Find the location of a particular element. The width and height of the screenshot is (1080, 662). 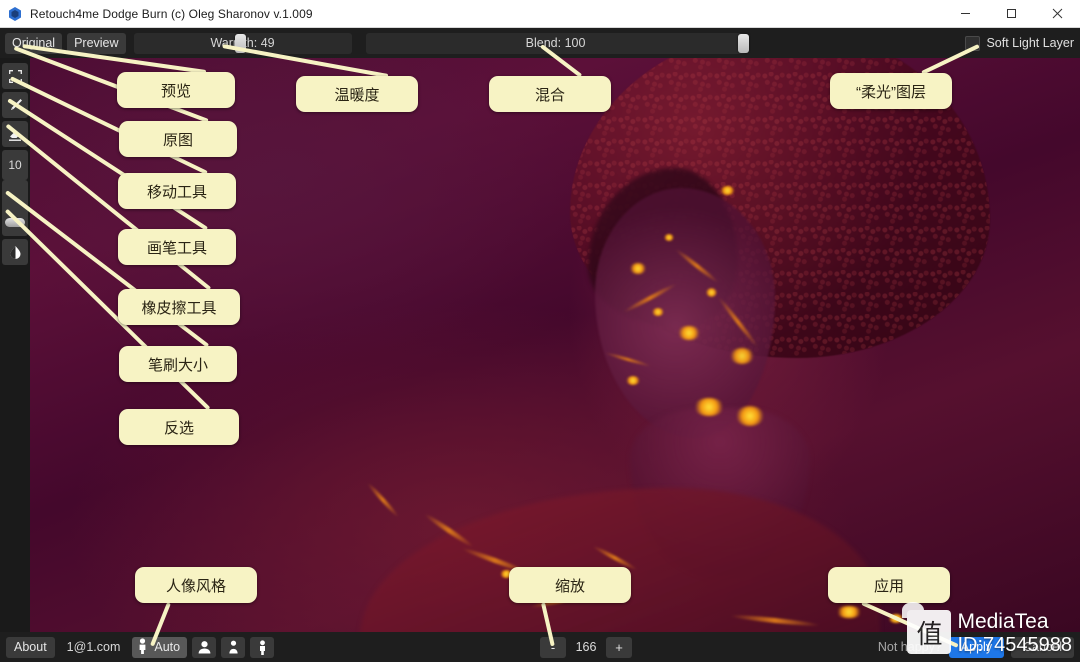

annotation-callout: 应用 is located at coordinates (889, 585).